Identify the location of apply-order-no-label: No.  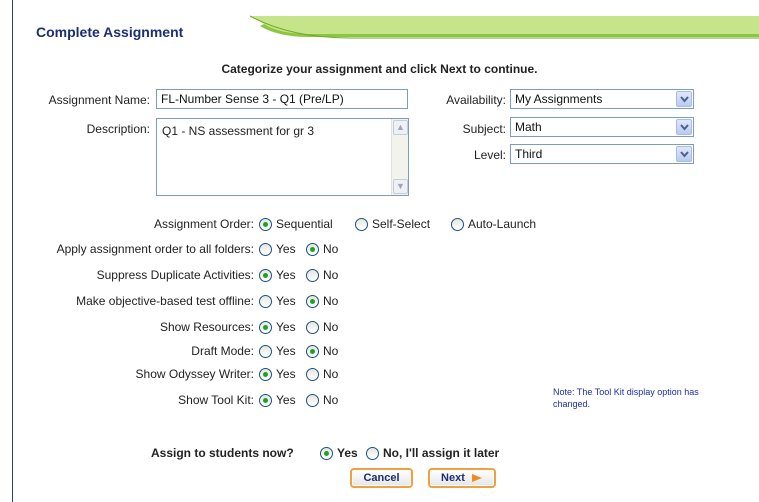
(331, 249).